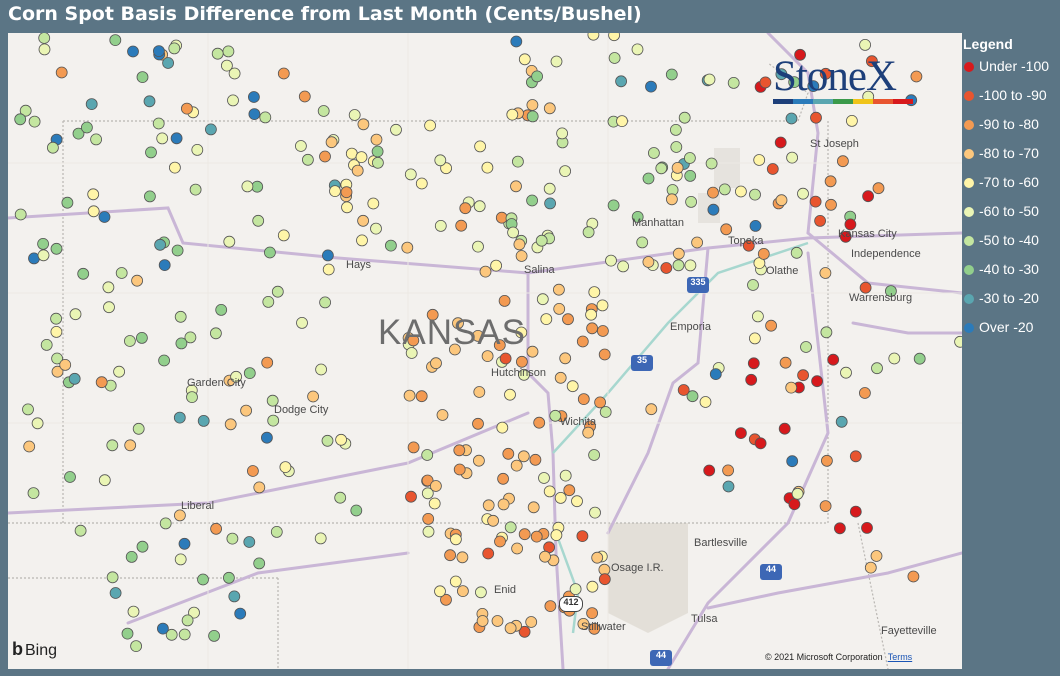 The height and width of the screenshot is (676, 1060). What do you see at coordinates (1011, 101) in the screenshot?
I see `legend-item: -100 to -90` at bounding box center [1011, 101].